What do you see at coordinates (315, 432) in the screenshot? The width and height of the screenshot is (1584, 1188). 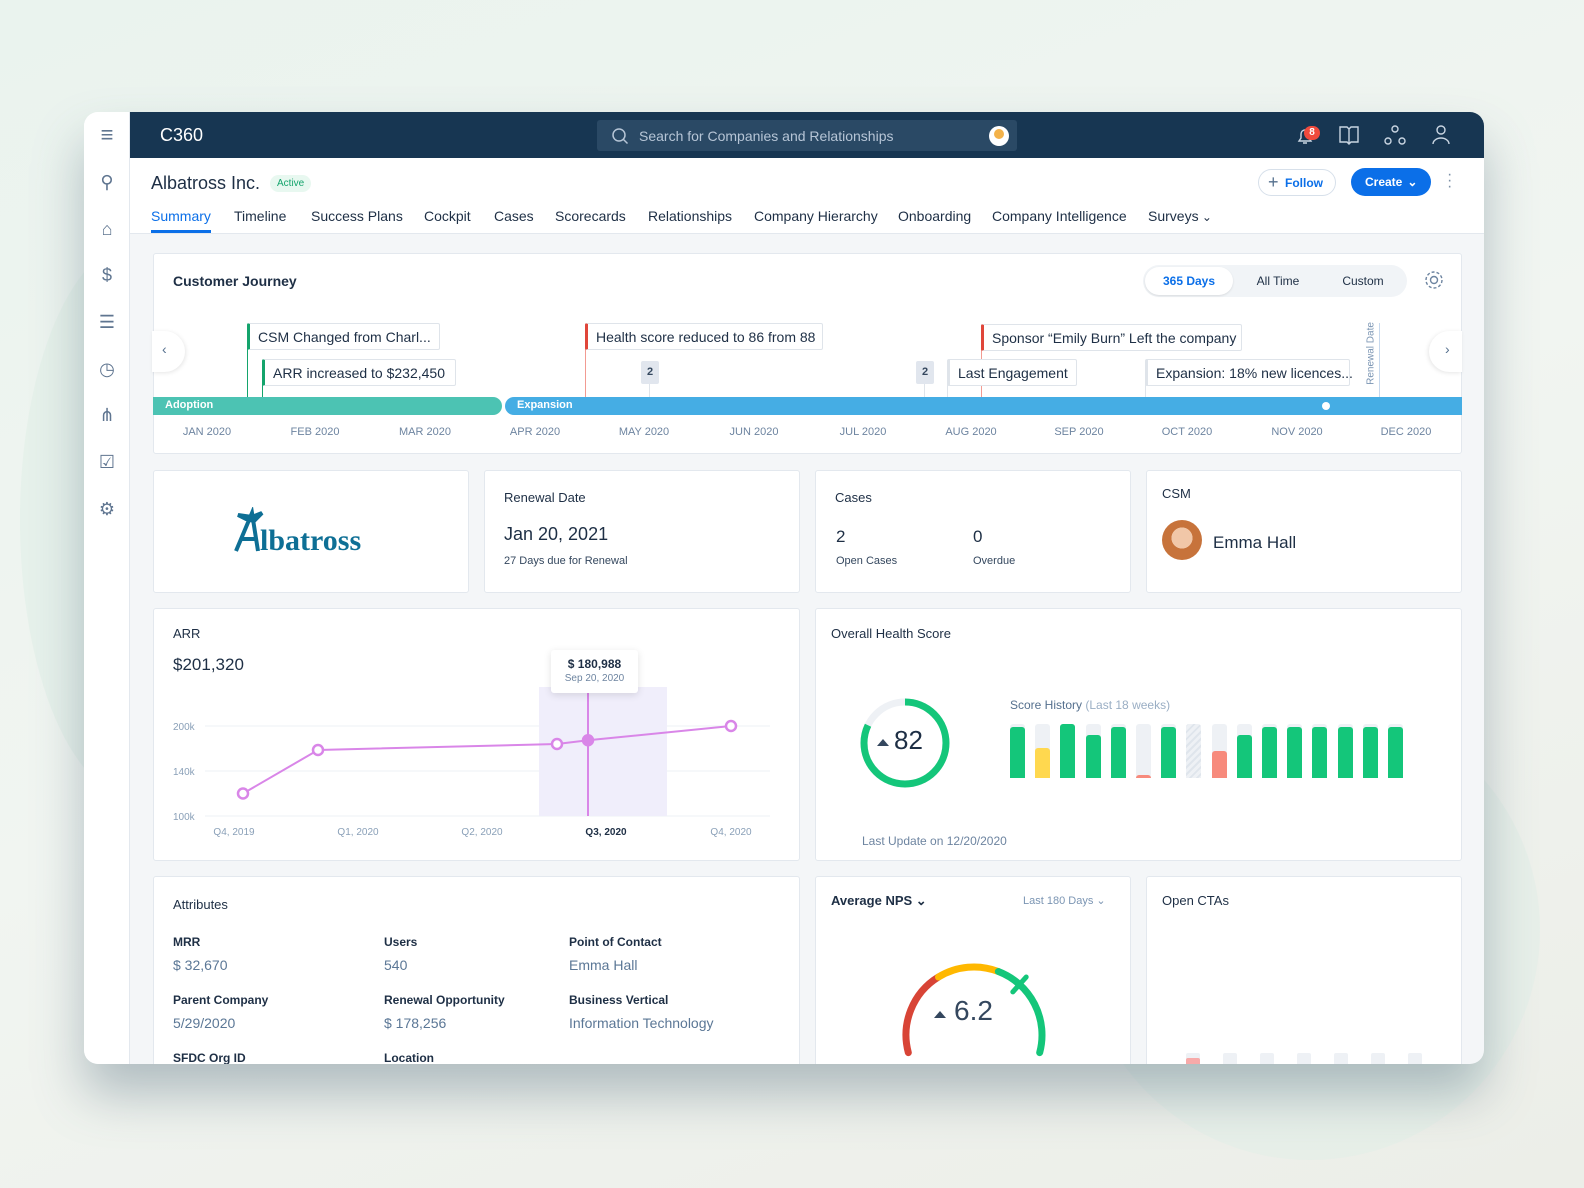 I see `month-label: FEB 2020` at bounding box center [315, 432].